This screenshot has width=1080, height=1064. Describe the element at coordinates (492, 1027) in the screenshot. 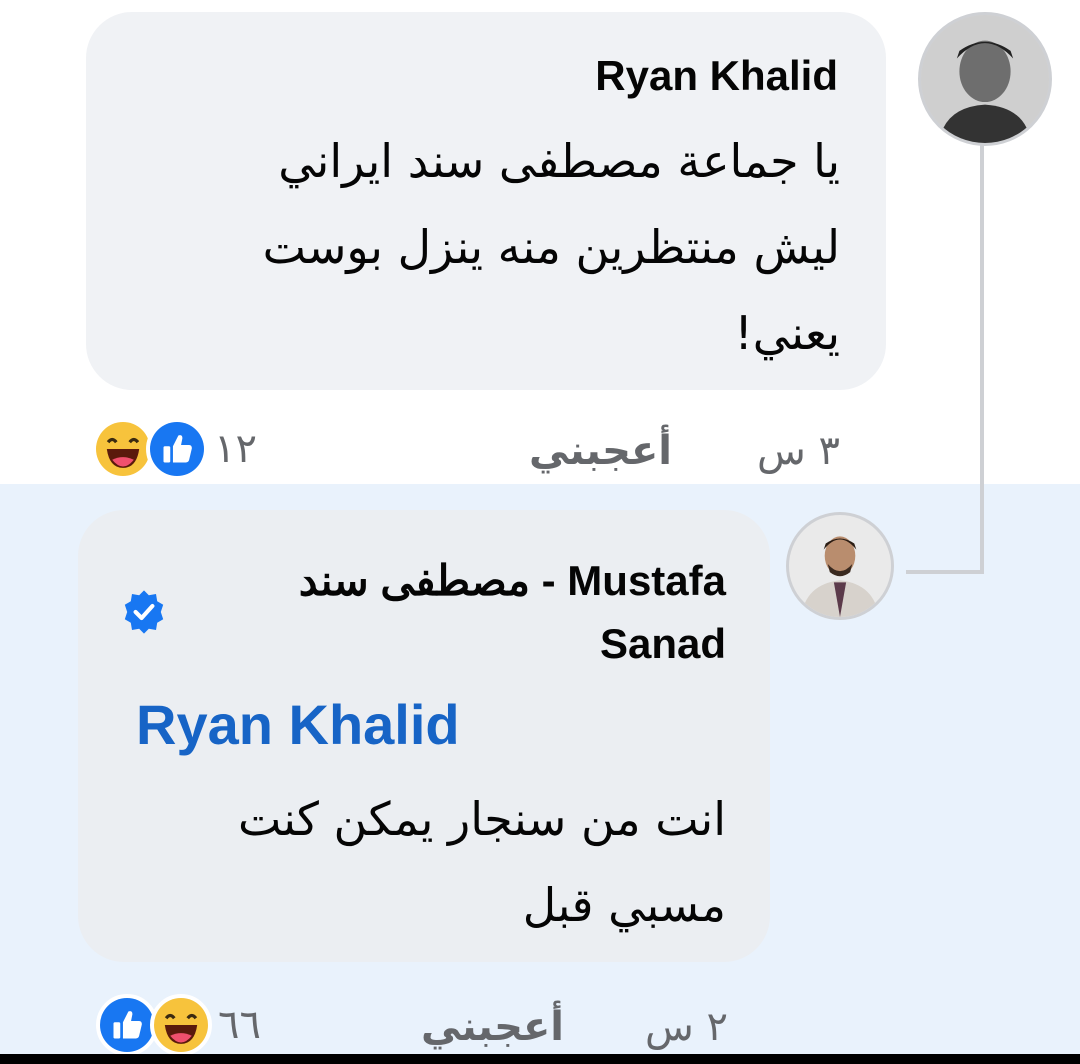

I see `reply-like-button: أعجبني` at that location.